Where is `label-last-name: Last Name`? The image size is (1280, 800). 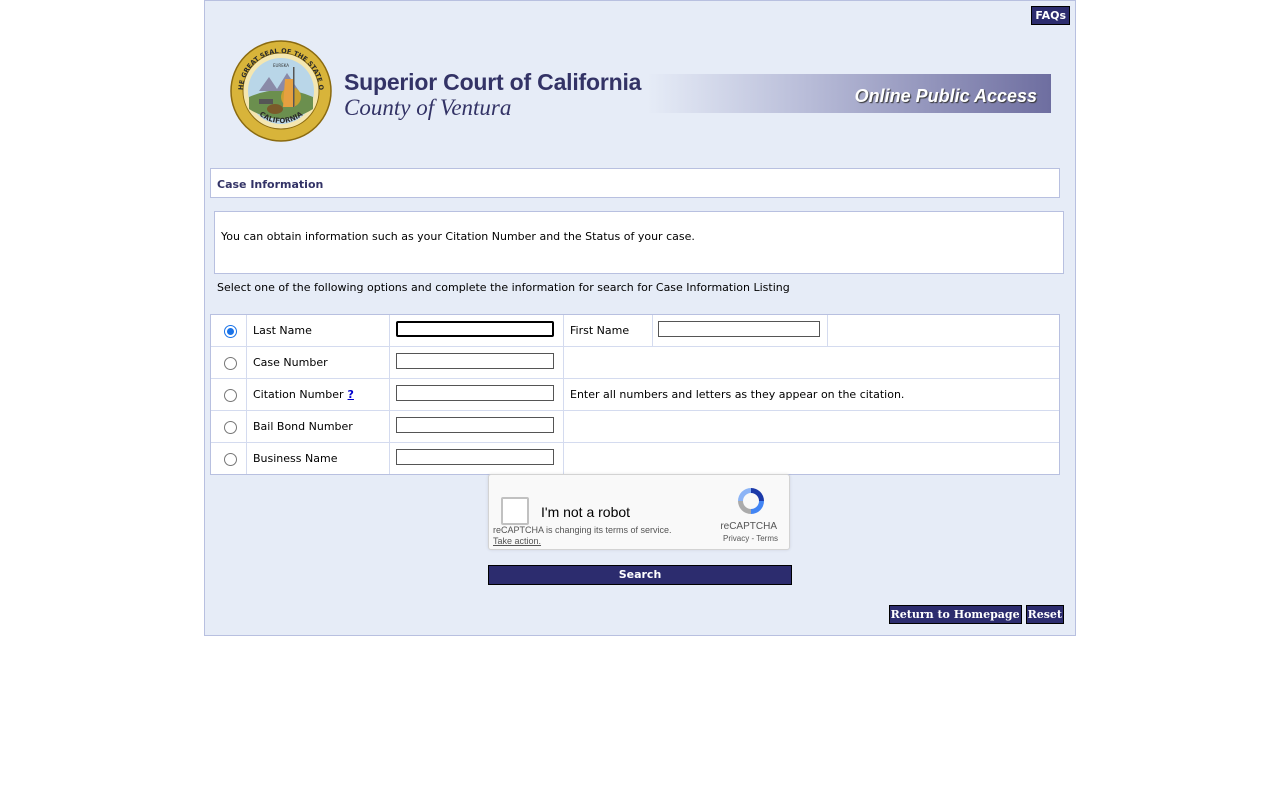
label-last-name: Last Name is located at coordinates (282, 330).